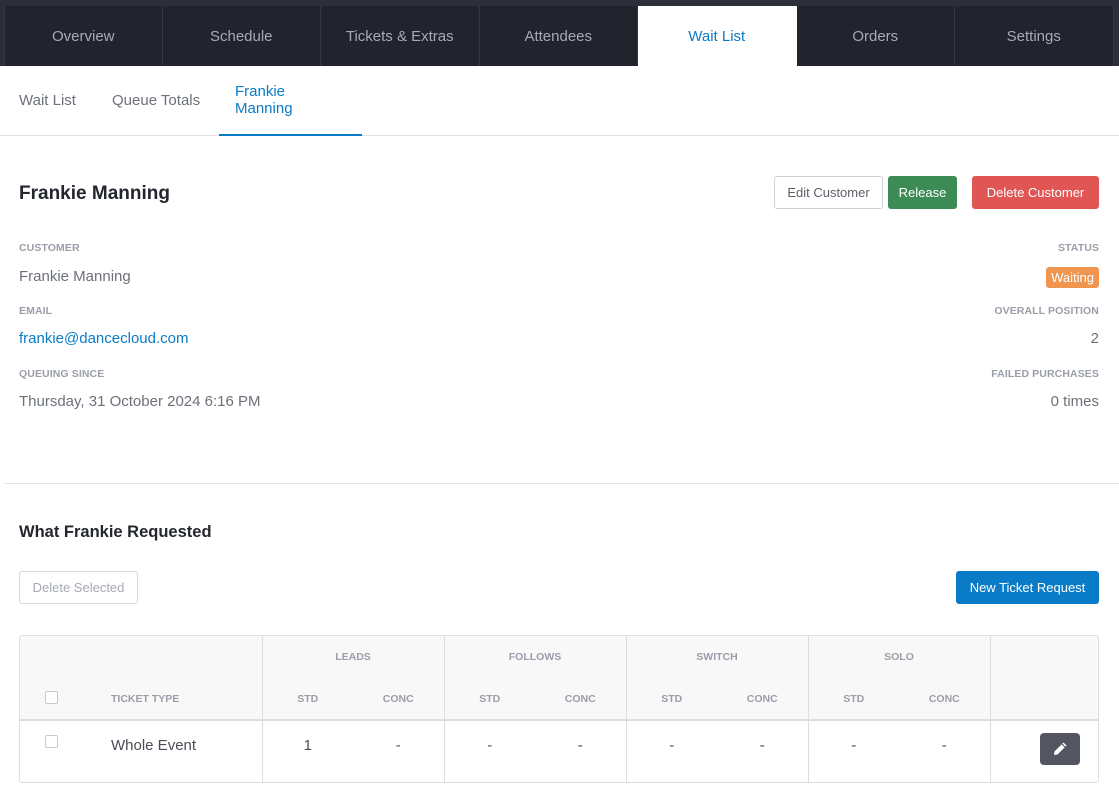 The height and width of the screenshot is (795, 1119). Describe the element at coordinates (717, 36) in the screenshot. I see `tab-wait-list: Wait List` at that location.